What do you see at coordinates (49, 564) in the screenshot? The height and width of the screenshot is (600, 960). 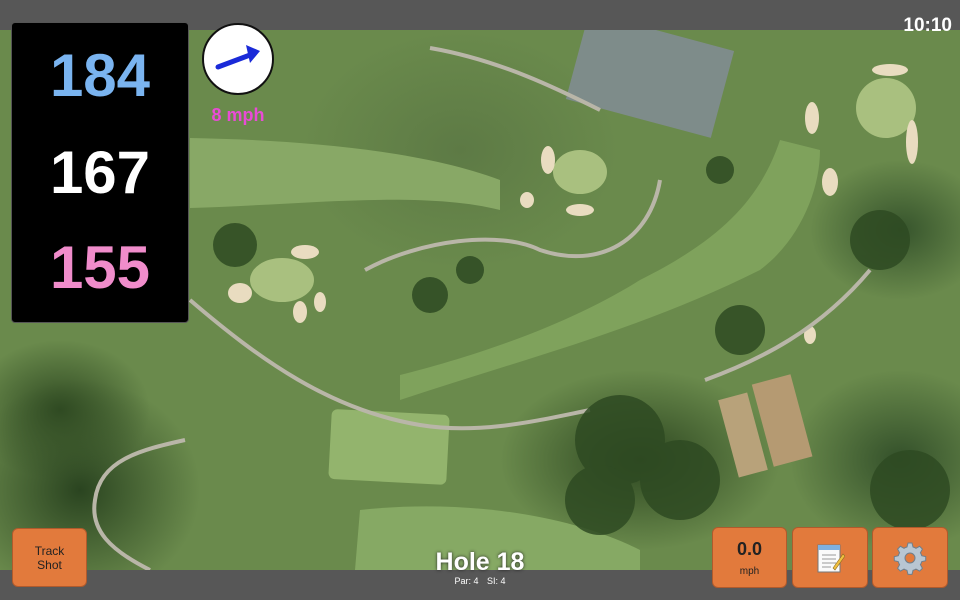 I see `track-shot-label-line2: Shot` at bounding box center [49, 564].